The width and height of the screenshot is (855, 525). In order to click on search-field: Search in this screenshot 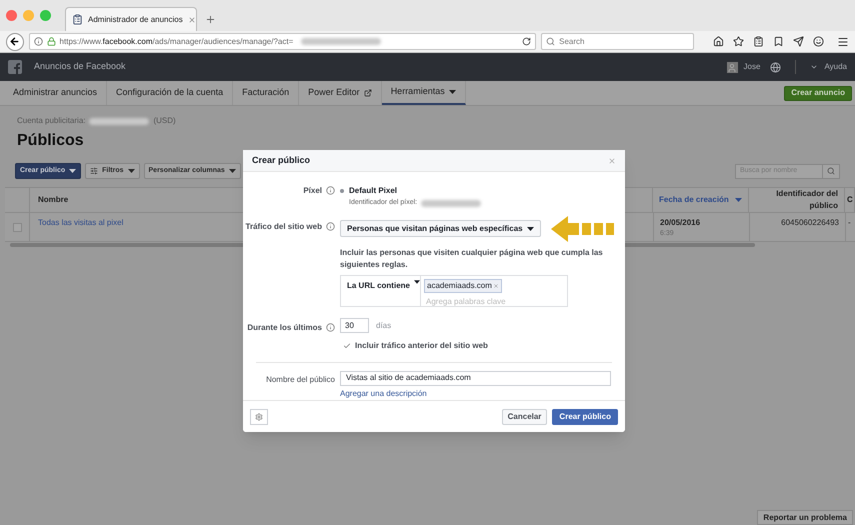, I will do `click(617, 41)`.